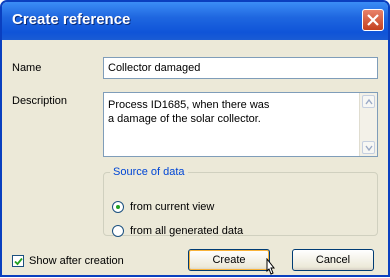  Describe the element at coordinates (187, 231) in the screenshot. I see `radio-label: from all generated data` at that location.